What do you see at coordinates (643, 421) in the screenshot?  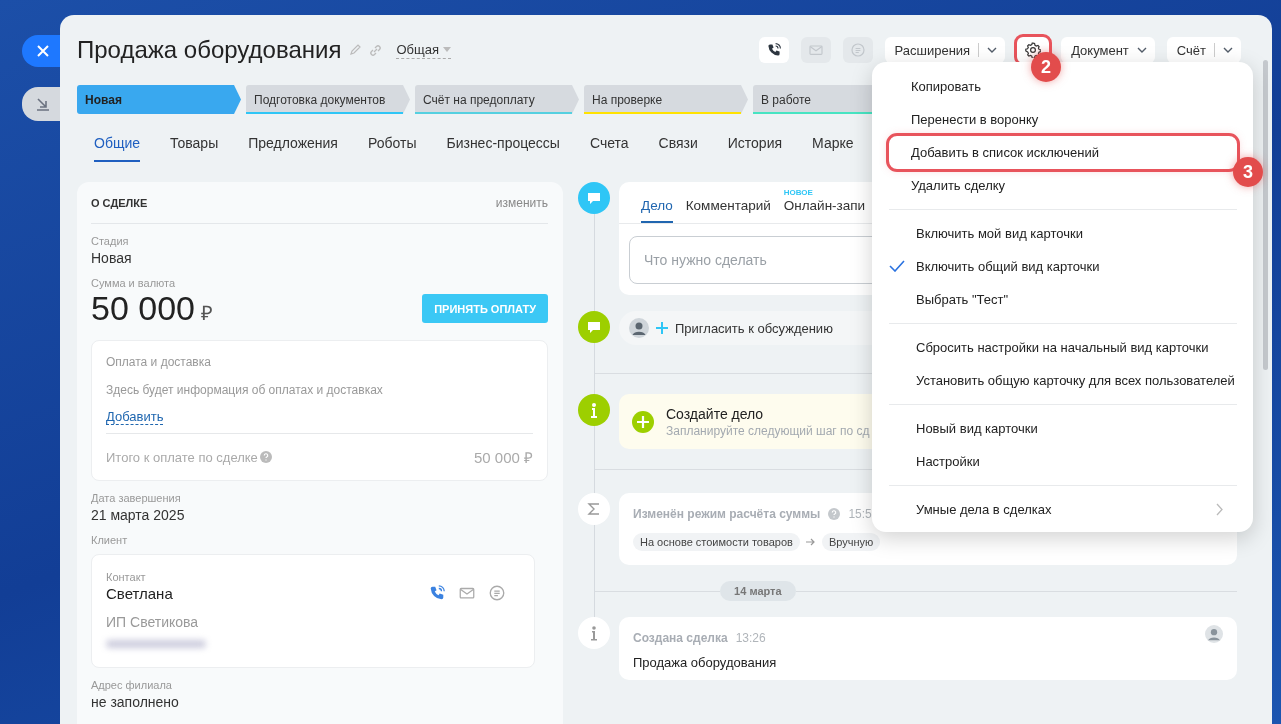 I see `add-icon` at bounding box center [643, 421].